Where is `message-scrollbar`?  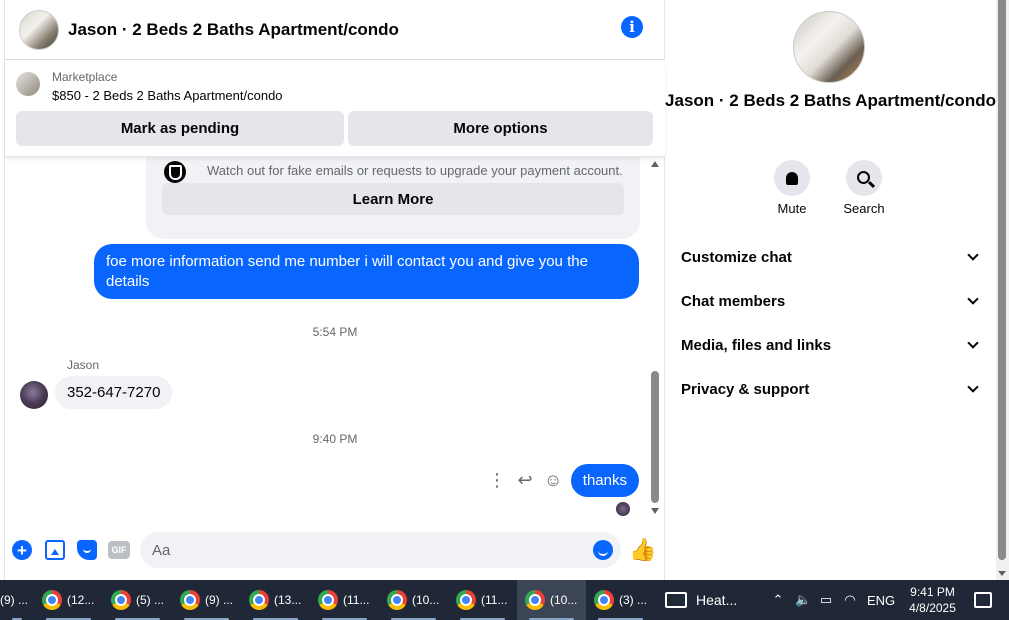
message-scrollbar is located at coordinates (655, 338).